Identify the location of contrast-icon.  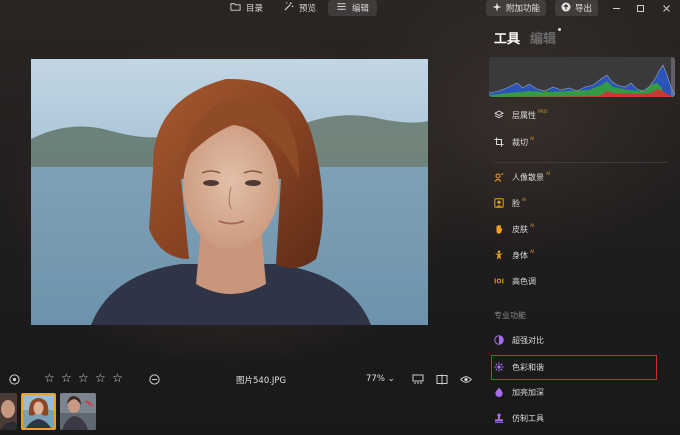
(499, 340).